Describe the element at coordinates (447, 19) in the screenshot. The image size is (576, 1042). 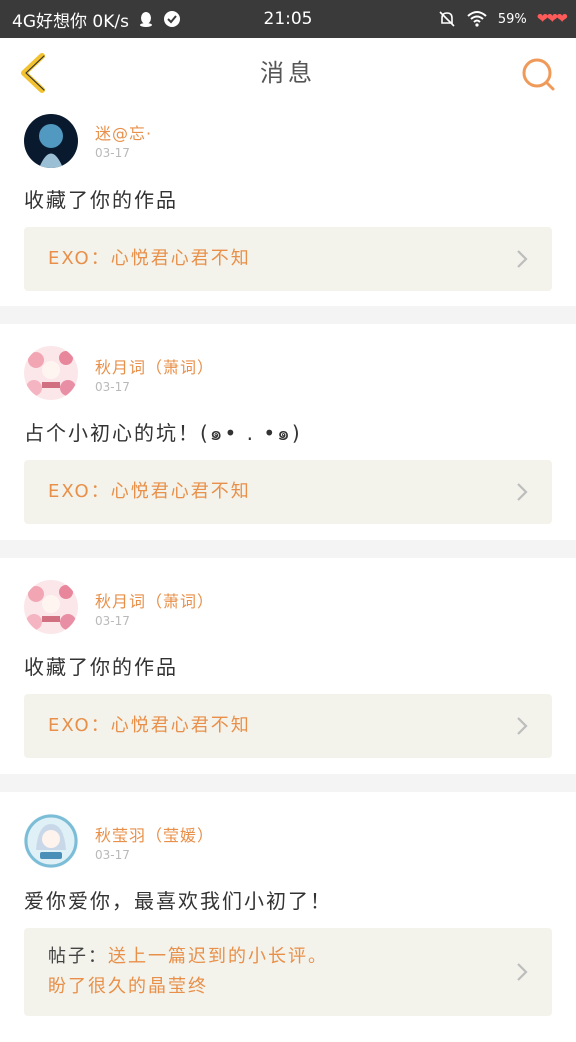
I see `mute-bell-icon` at that location.